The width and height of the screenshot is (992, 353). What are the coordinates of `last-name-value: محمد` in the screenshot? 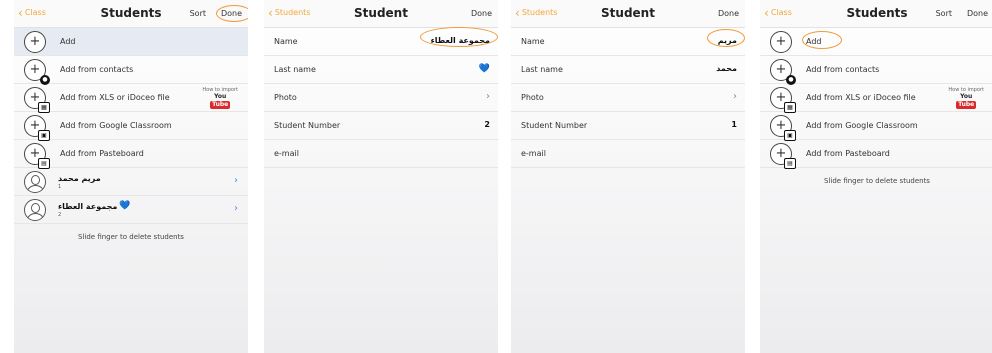 It's located at (726, 68).